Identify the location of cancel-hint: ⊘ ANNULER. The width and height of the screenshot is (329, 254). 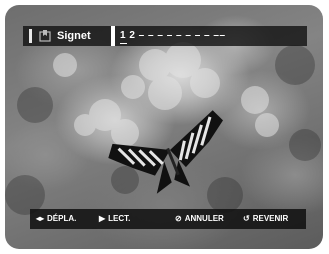
(199, 219).